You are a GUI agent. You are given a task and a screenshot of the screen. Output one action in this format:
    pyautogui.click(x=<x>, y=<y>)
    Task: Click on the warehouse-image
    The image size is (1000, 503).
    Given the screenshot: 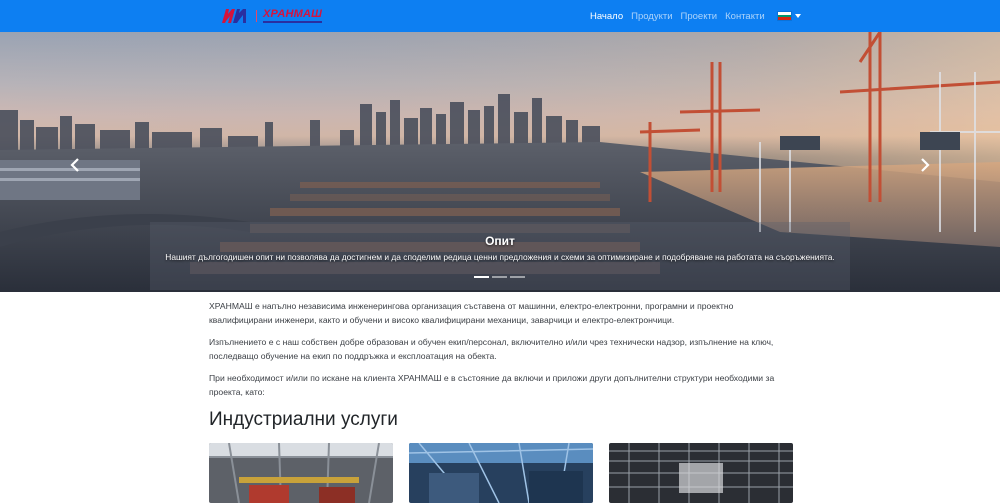 What is the action you would take?
    pyautogui.click(x=501, y=473)
    